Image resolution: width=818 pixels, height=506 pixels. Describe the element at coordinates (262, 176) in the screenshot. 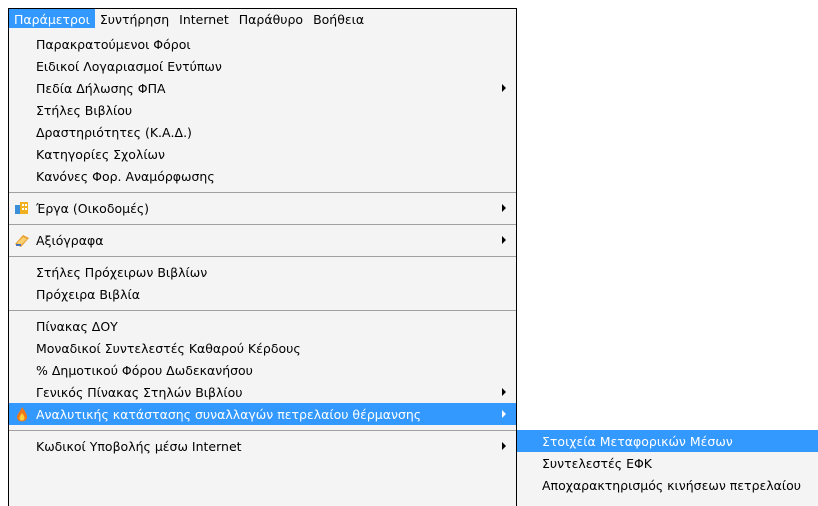

I see `menu-item-tax-adjustment-rules: Κανόνες Φορ. Αναμόρφωσης` at that location.